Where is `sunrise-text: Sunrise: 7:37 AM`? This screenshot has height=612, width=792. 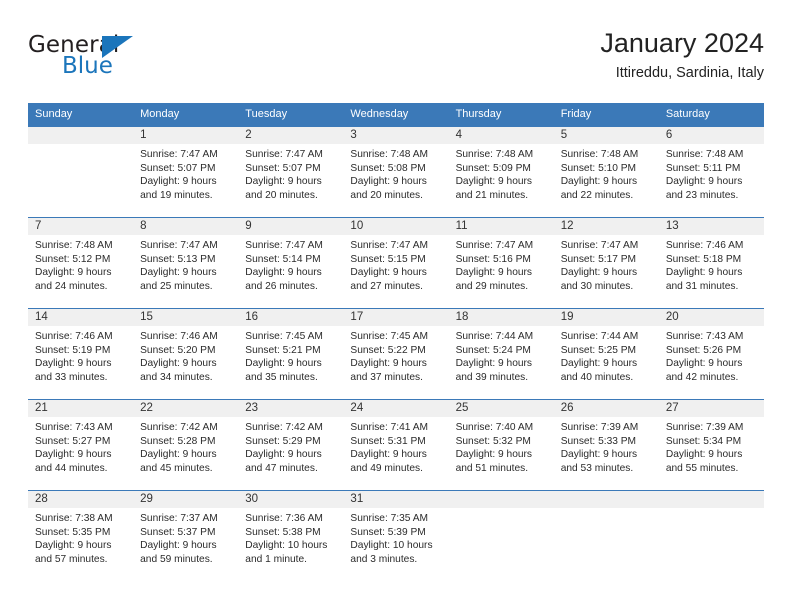 sunrise-text: Sunrise: 7:37 AM is located at coordinates (179, 518).